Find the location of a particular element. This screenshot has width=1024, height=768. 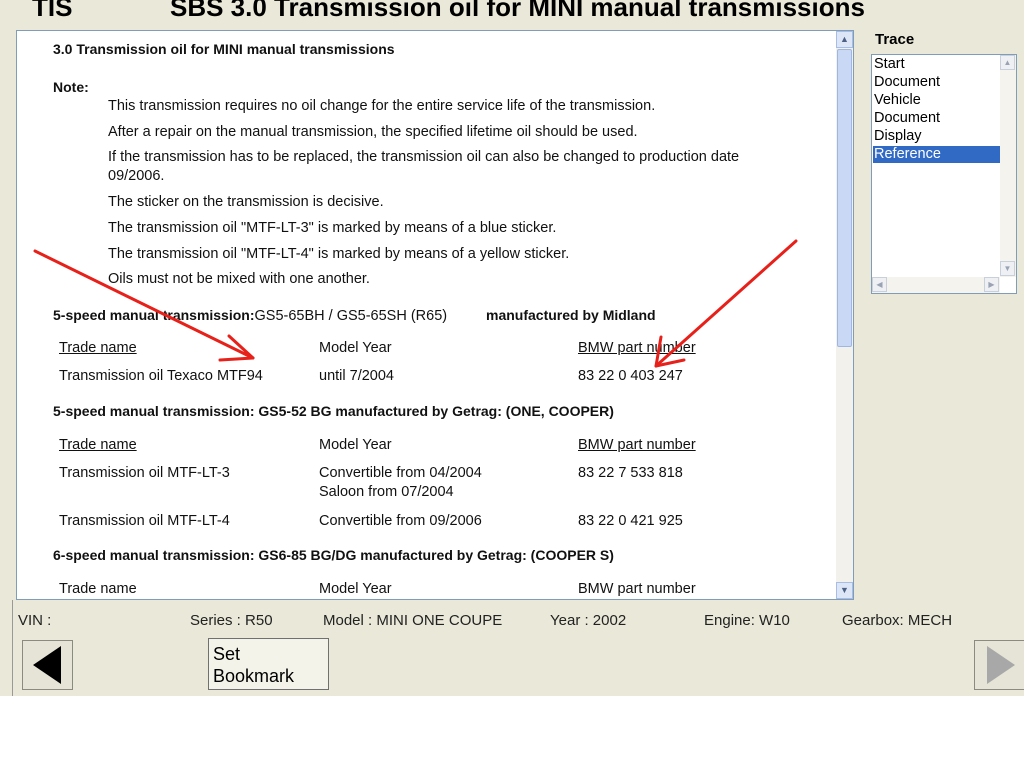

t1-trade-name: Transmission oil Texaco MTF94 is located at coordinates (161, 376).